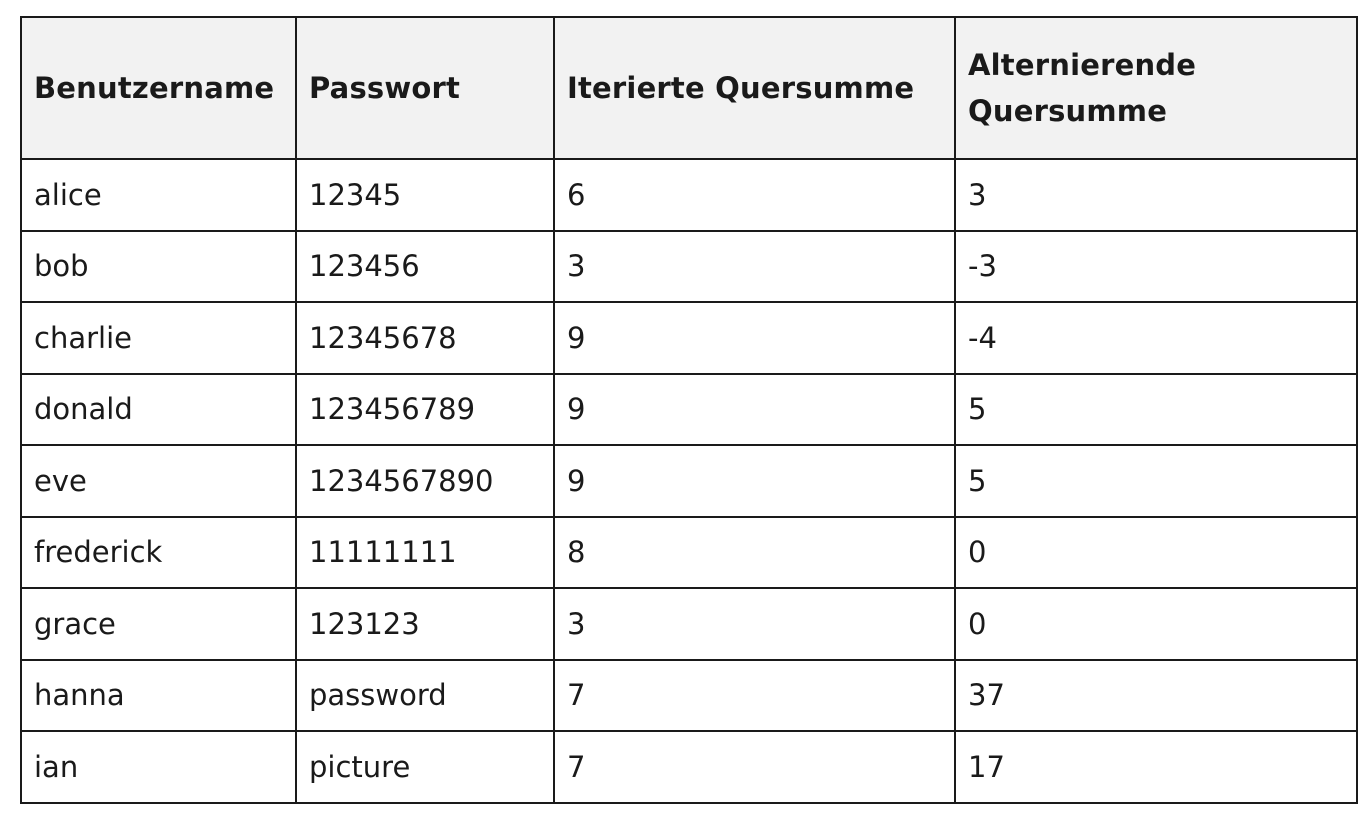 The width and height of the screenshot is (1370, 816). What do you see at coordinates (425, 552) in the screenshot?
I see `cell-password: 11111111` at bounding box center [425, 552].